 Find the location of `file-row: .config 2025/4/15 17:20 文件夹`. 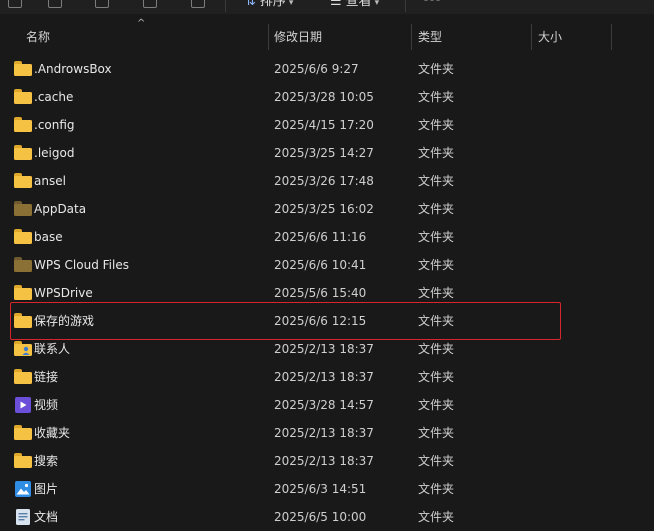

file-row: .config 2025/4/15 17:20 文件夹 is located at coordinates (327, 125).